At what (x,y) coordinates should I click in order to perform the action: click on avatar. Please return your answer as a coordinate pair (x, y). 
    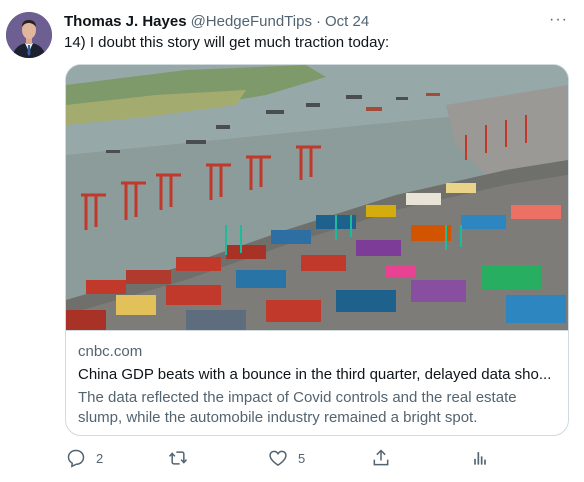
    Looking at the image, I should click on (29, 35).